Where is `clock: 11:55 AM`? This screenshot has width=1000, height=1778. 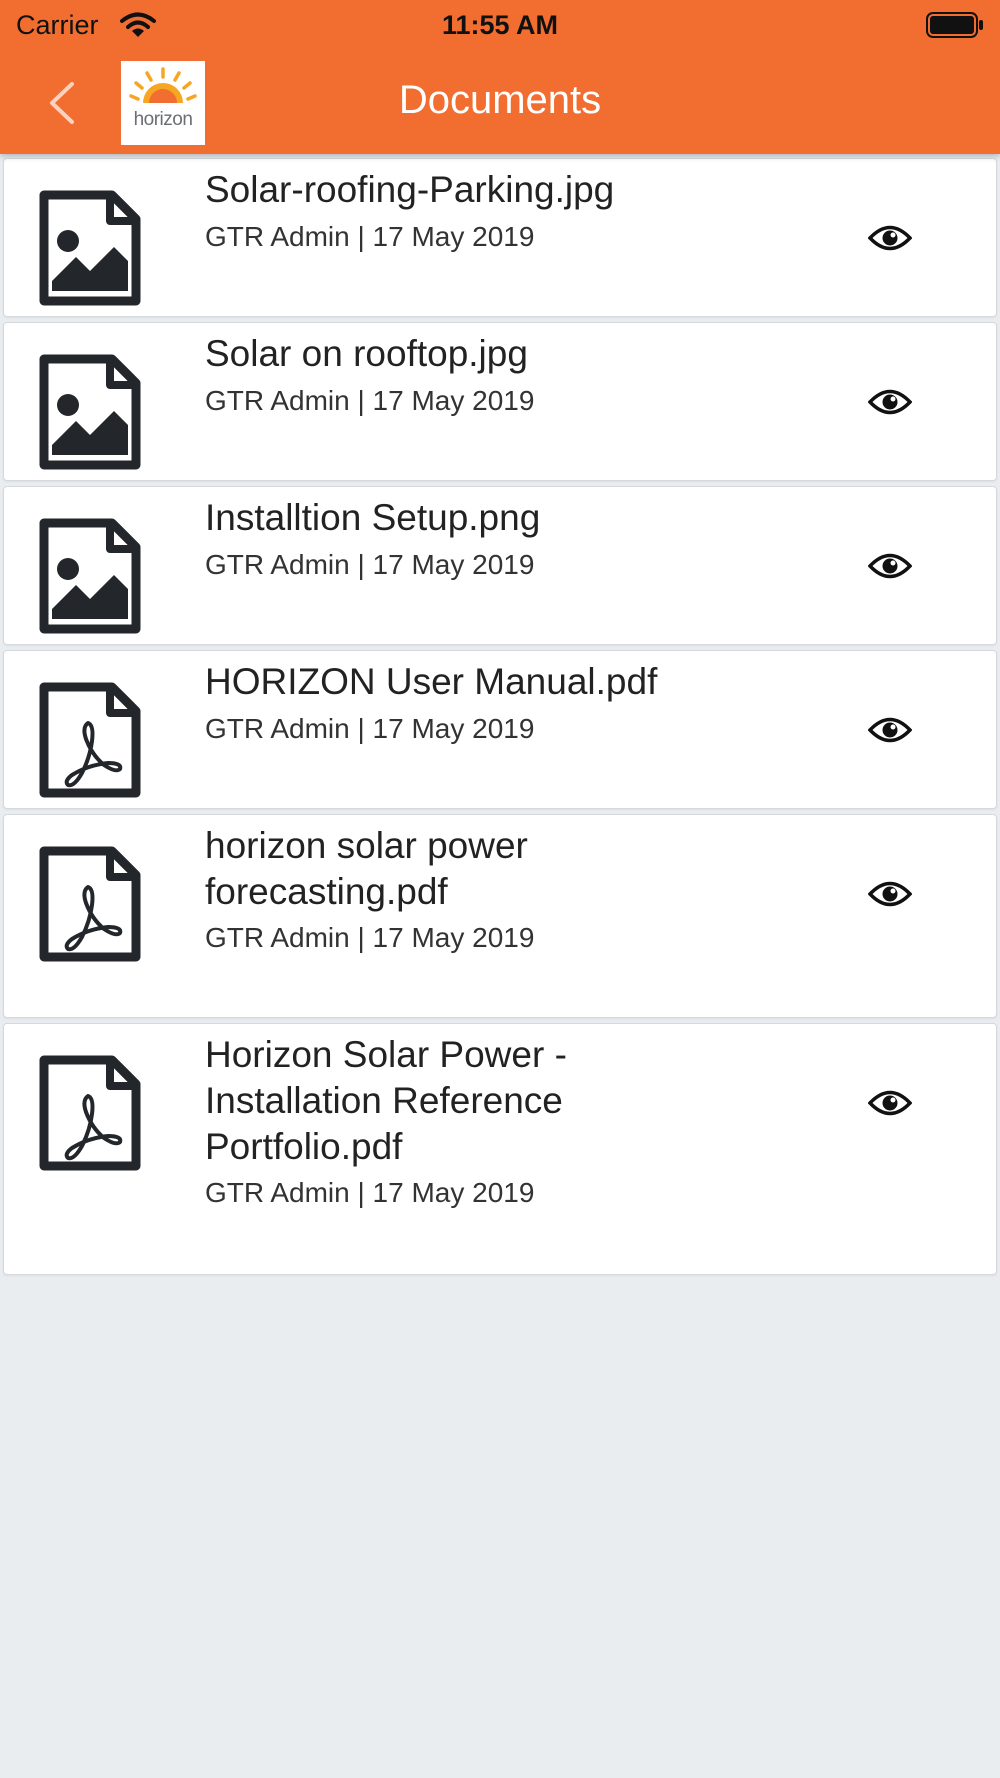 clock: 11:55 AM is located at coordinates (500, 25).